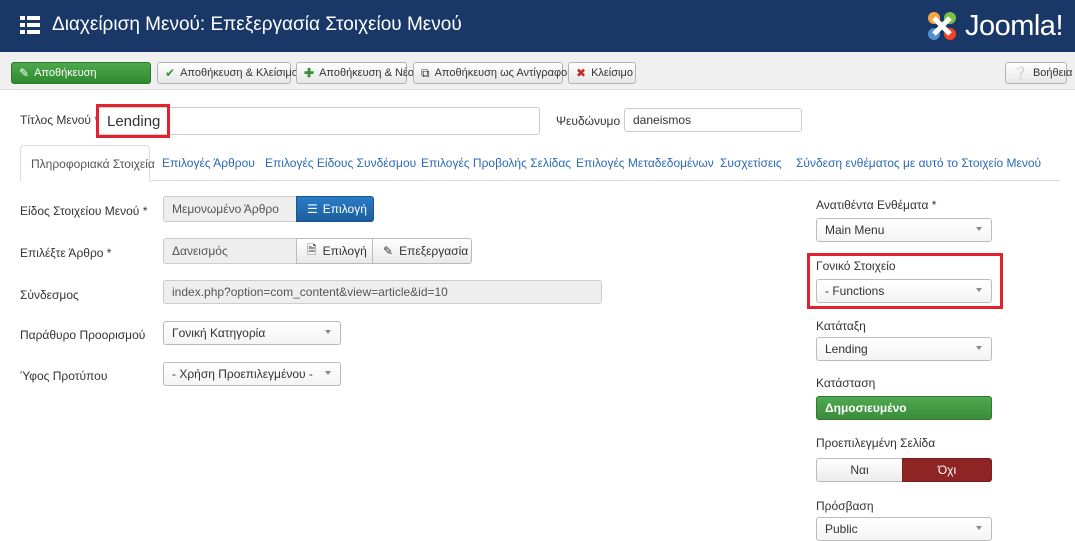 Image resolution: width=1075 pixels, height=541 pixels. Describe the element at coordinates (904, 529) in the screenshot. I see `access-select: Public` at that location.